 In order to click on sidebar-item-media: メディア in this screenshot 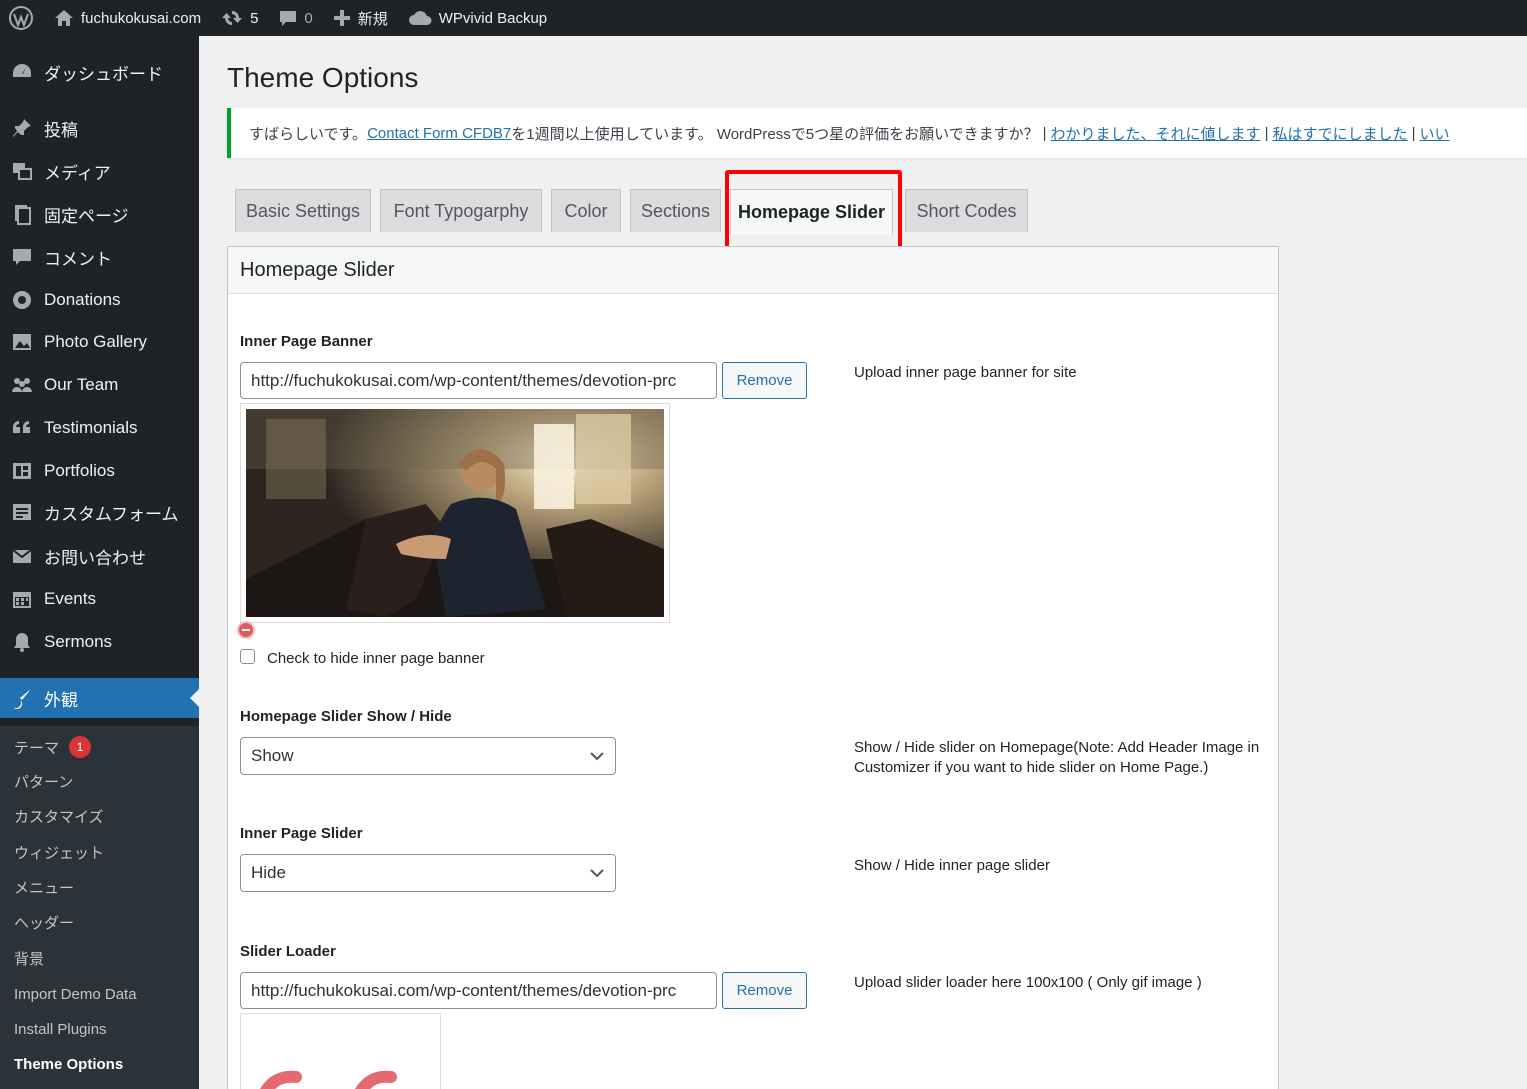, I will do `click(99, 171)`.